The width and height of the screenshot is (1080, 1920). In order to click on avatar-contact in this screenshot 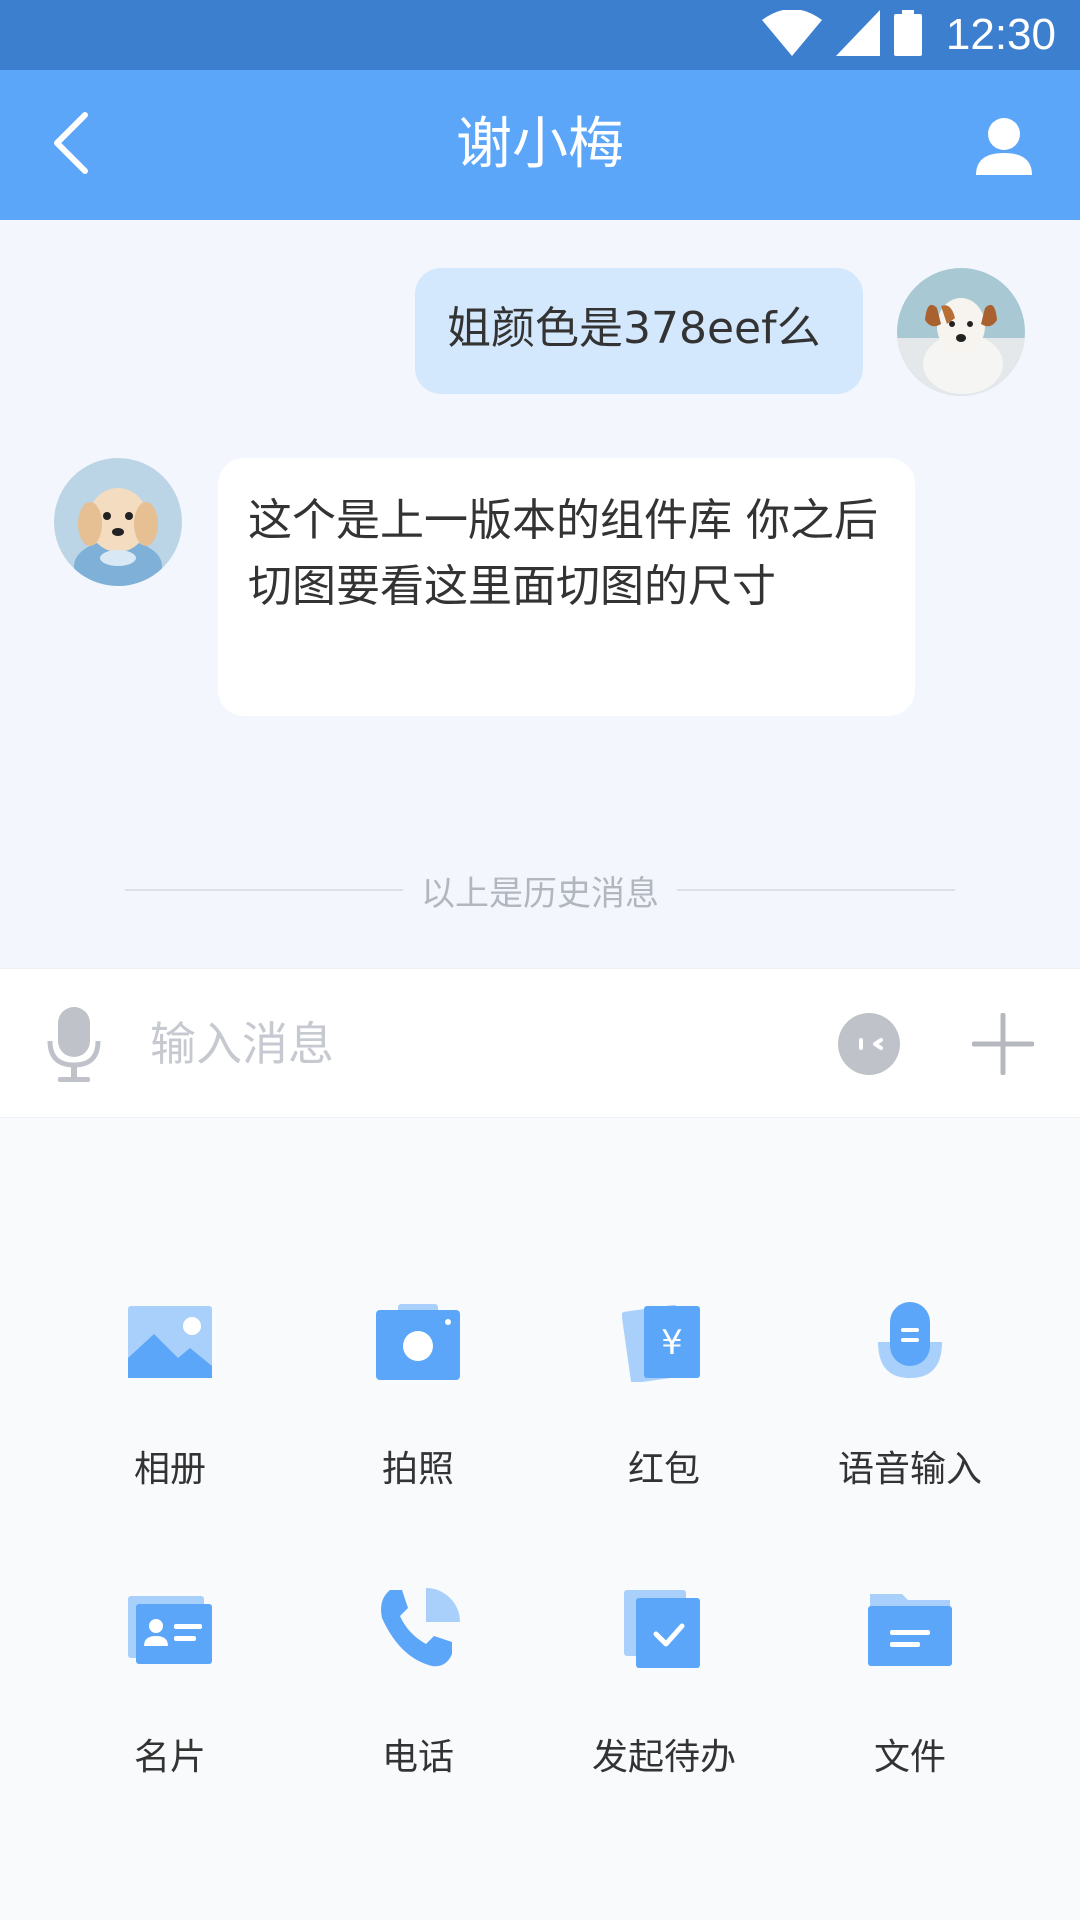, I will do `click(118, 522)`.